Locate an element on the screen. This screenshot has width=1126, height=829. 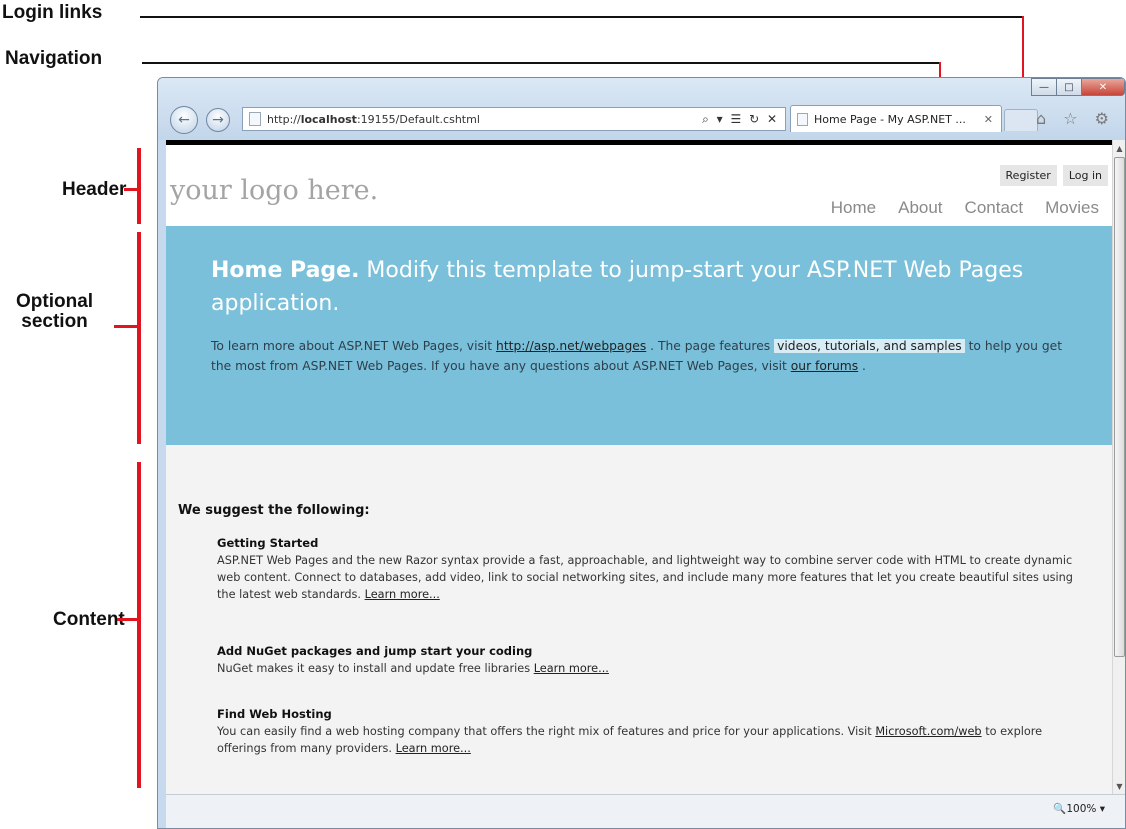
suggestion-title: Getting Started is located at coordinates (268, 543).